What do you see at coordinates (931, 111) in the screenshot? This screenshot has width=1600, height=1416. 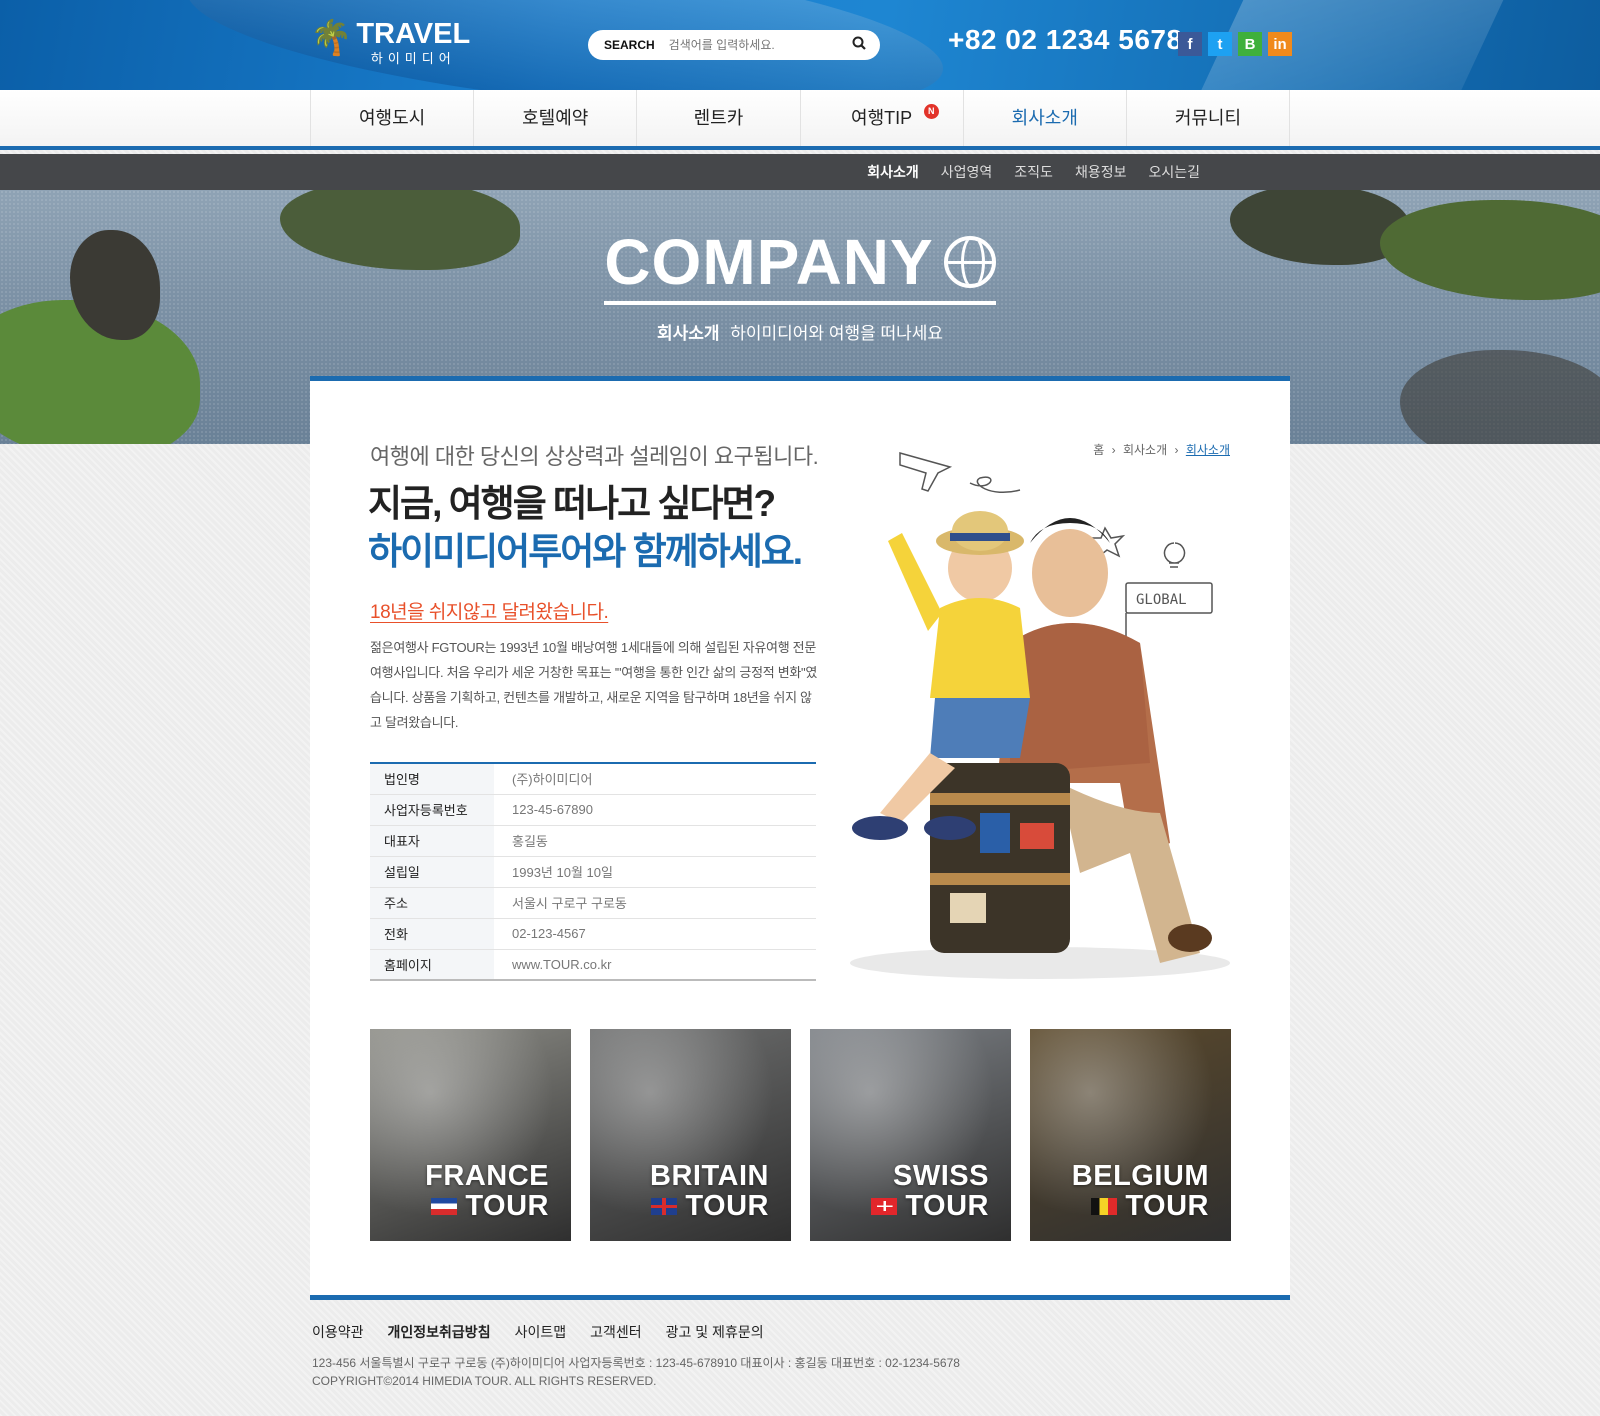 I see `new-badge: N` at bounding box center [931, 111].